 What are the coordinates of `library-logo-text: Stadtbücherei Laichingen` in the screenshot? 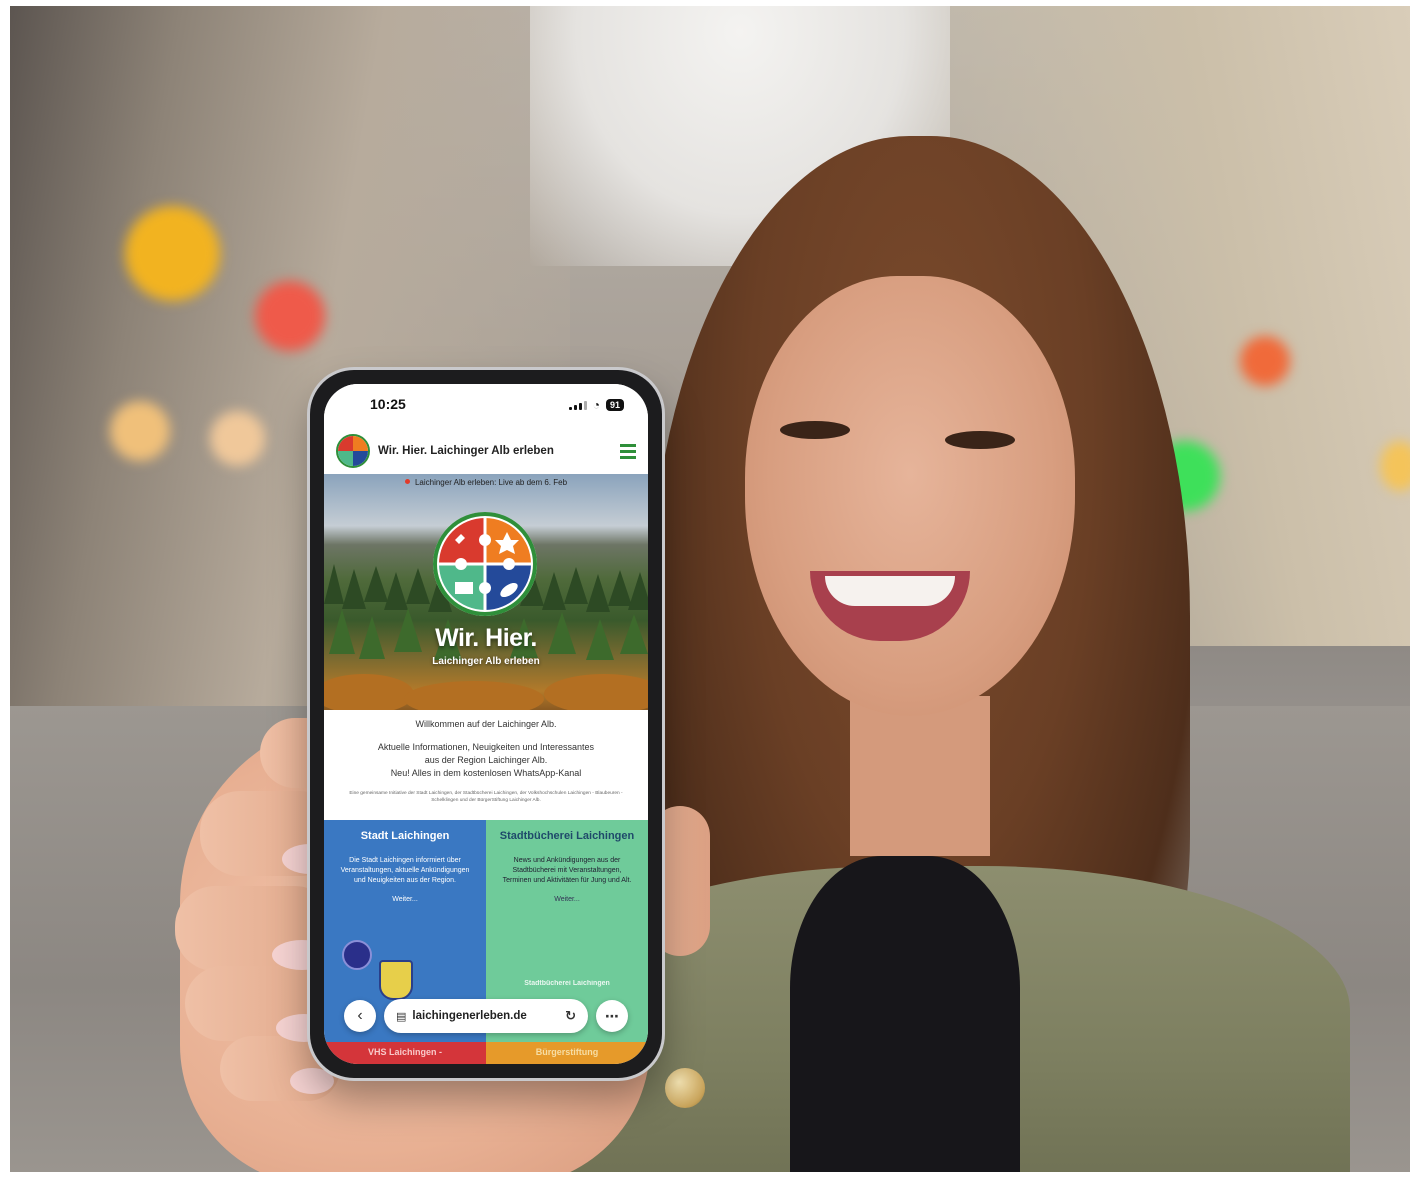 It's located at (567, 983).